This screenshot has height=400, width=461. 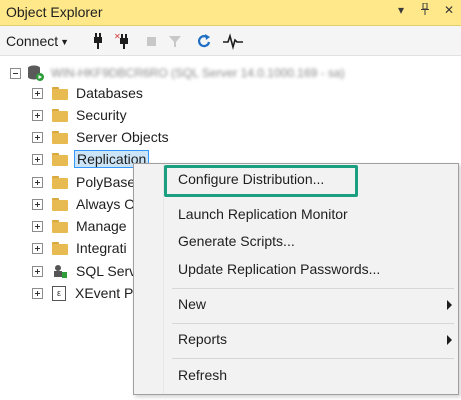 What do you see at coordinates (122, 41) in the screenshot?
I see `disconnect-icon: ✕` at bounding box center [122, 41].